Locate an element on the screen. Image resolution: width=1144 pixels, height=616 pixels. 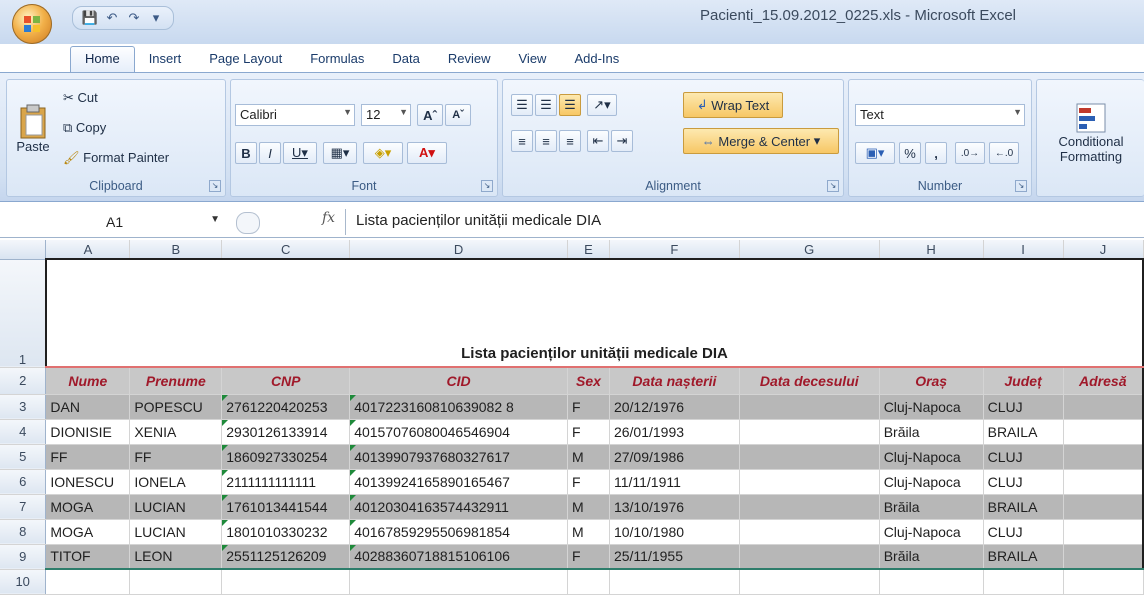
formula-bar-handle-icon is located at coordinates (248, 223).